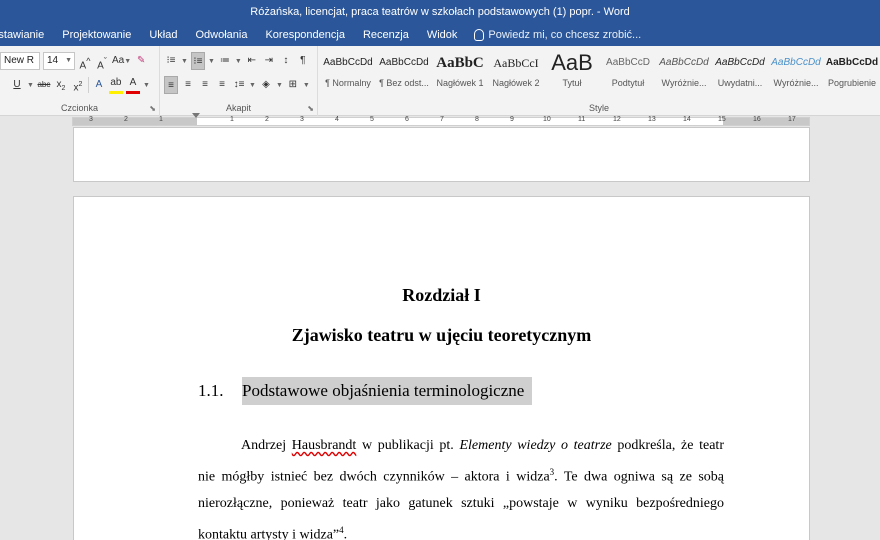 The height and width of the screenshot is (540, 880). What do you see at coordinates (348, 83) in the screenshot?
I see `style-name: ¶ Normalny` at bounding box center [348, 83].